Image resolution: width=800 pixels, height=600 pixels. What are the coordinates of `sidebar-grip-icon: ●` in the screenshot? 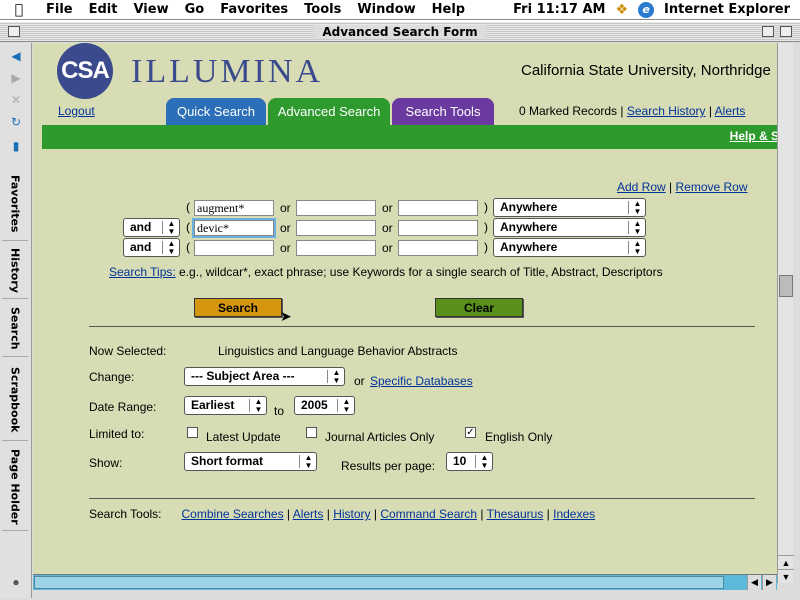 It's located at (16, 582).